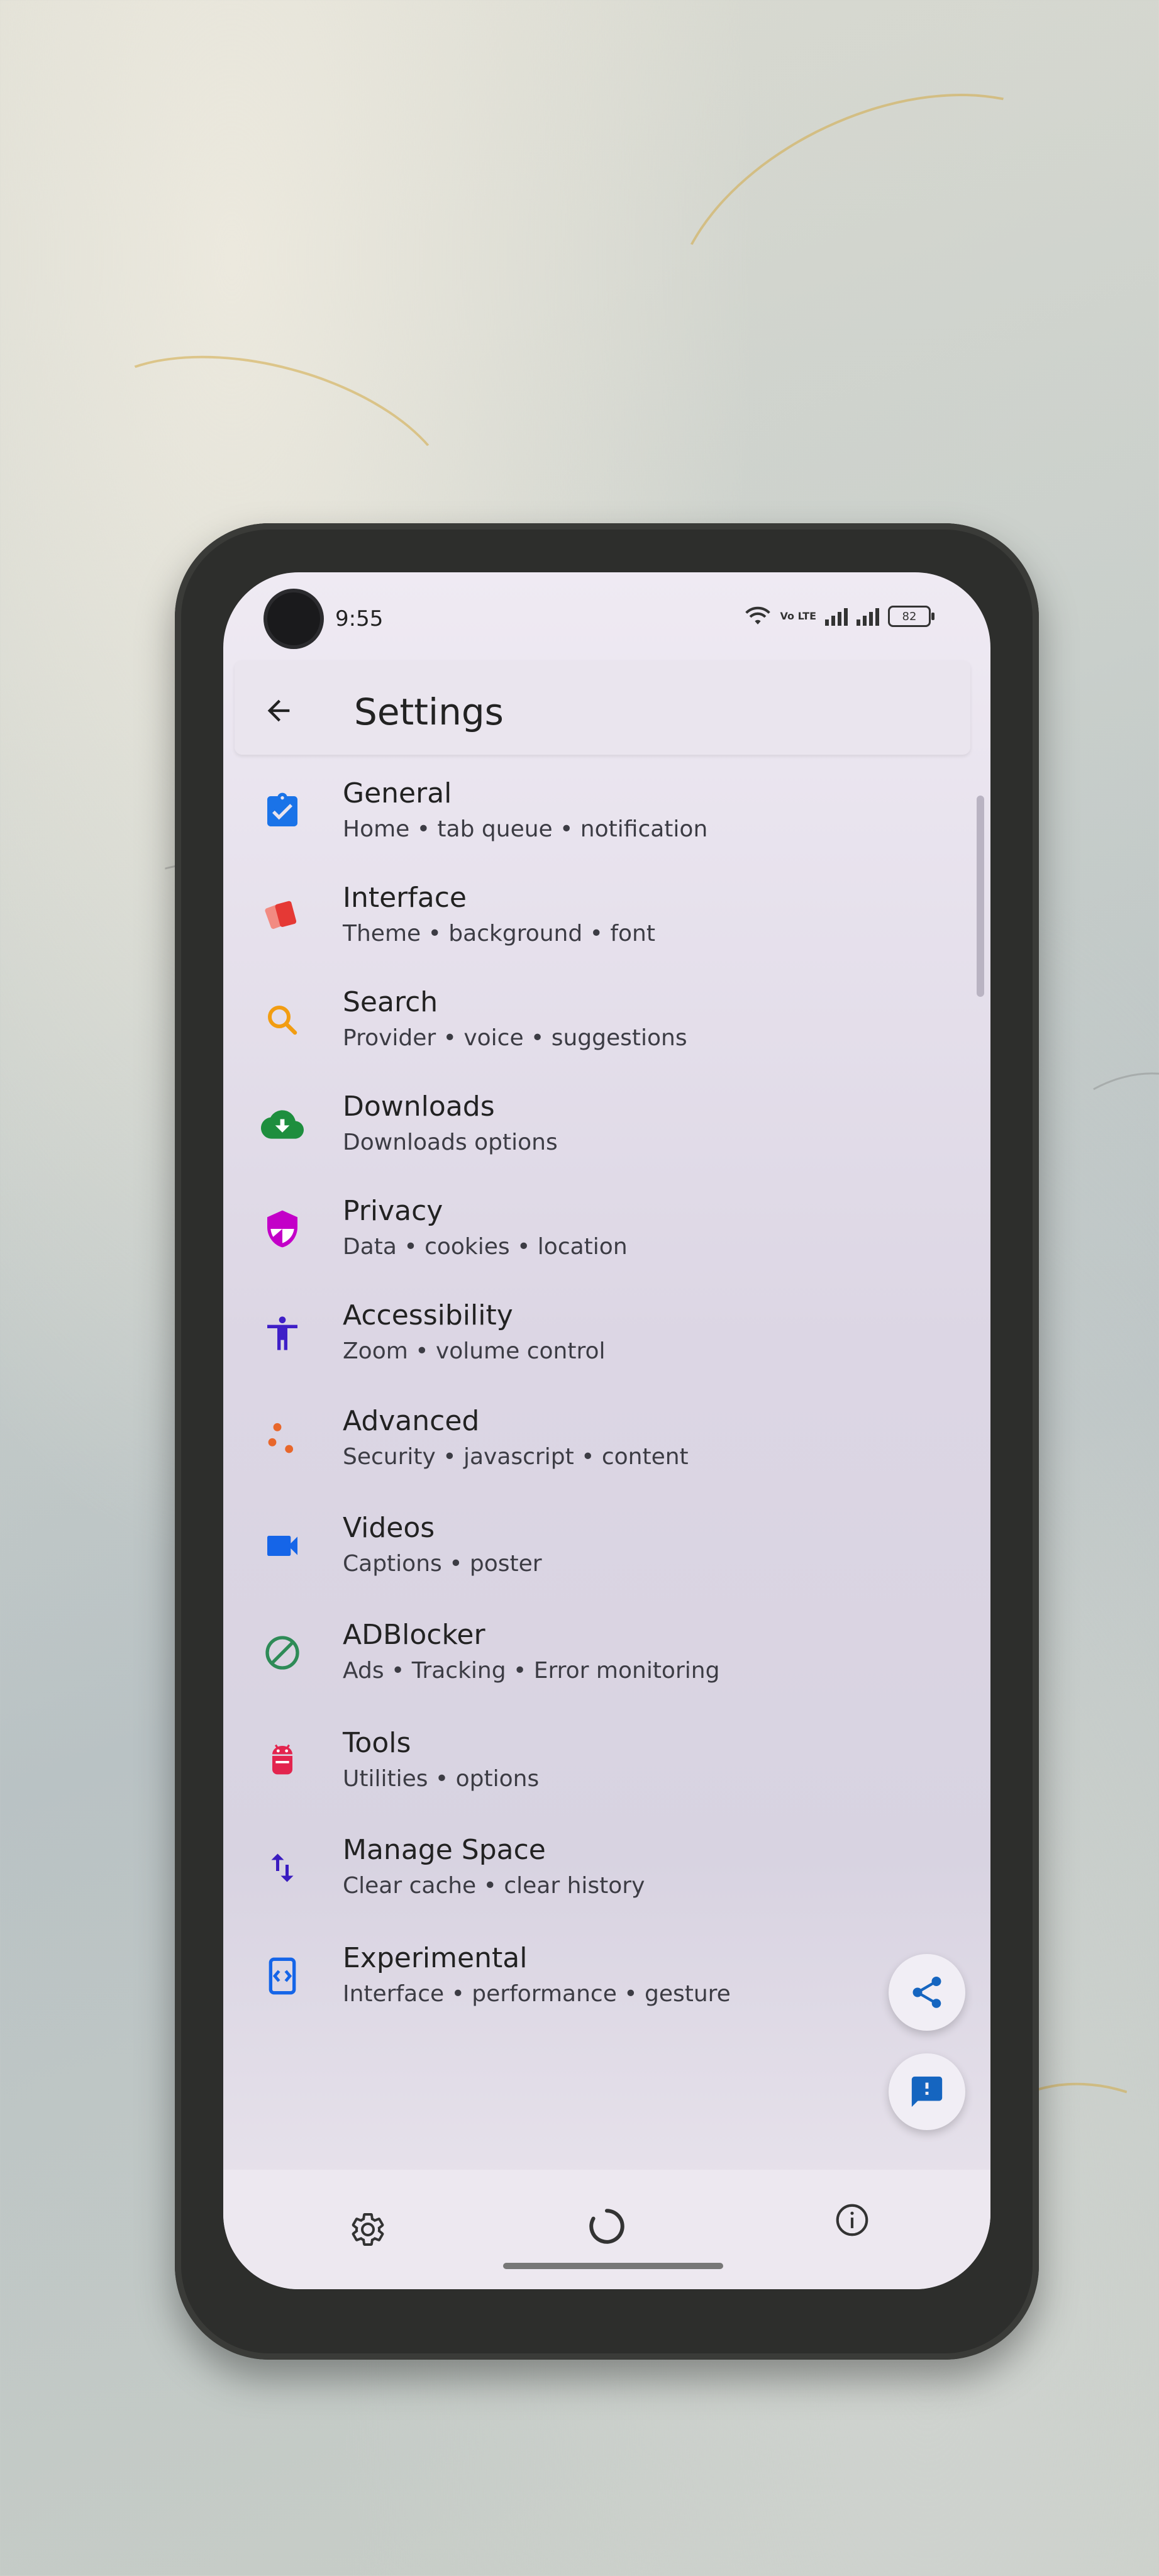  Describe the element at coordinates (606, 1441) in the screenshot. I see `settings-item-advanced: Advanced Security • javascript • content` at that location.